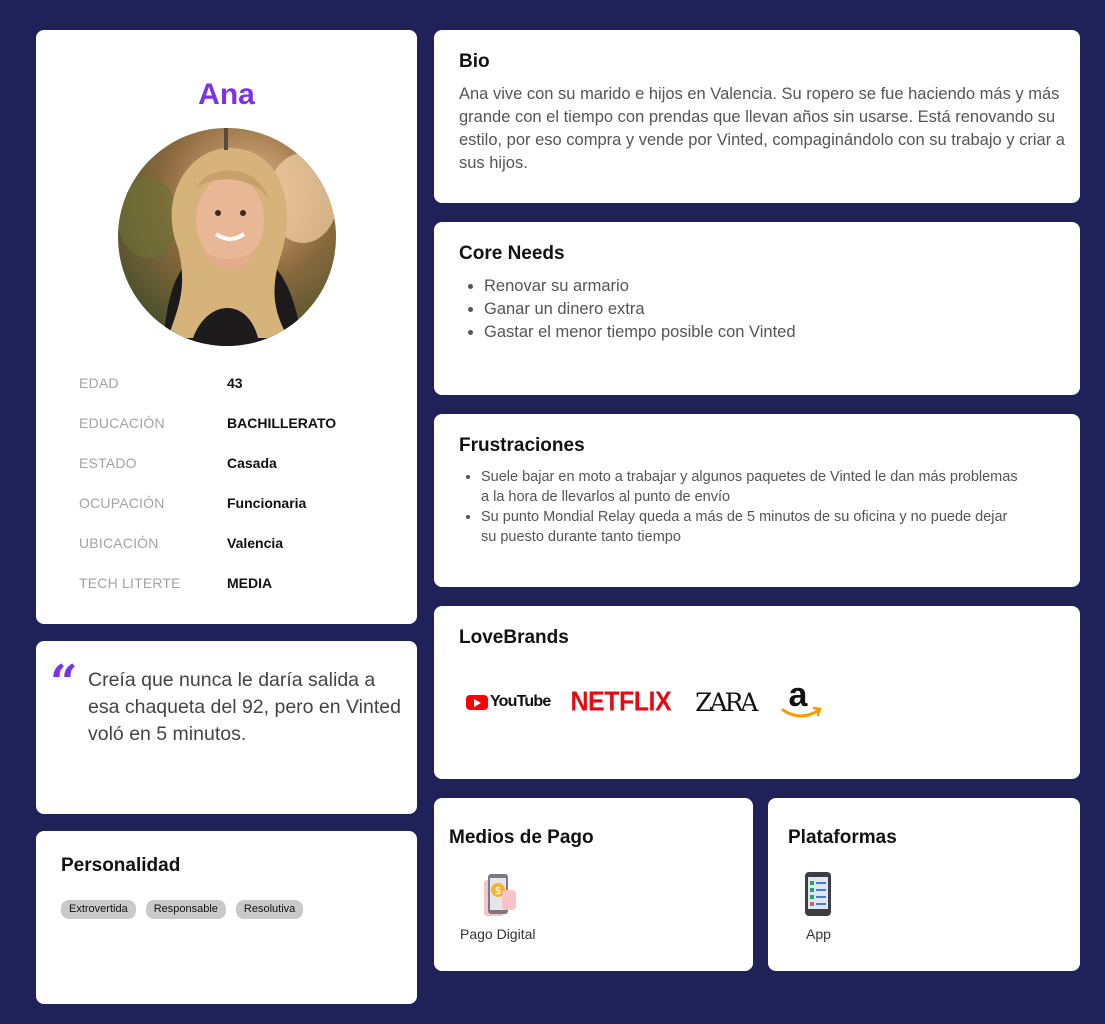 This screenshot has width=1105, height=1024. Describe the element at coordinates (802, 699) in the screenshot. I see `amazon-logo: a` at that location.